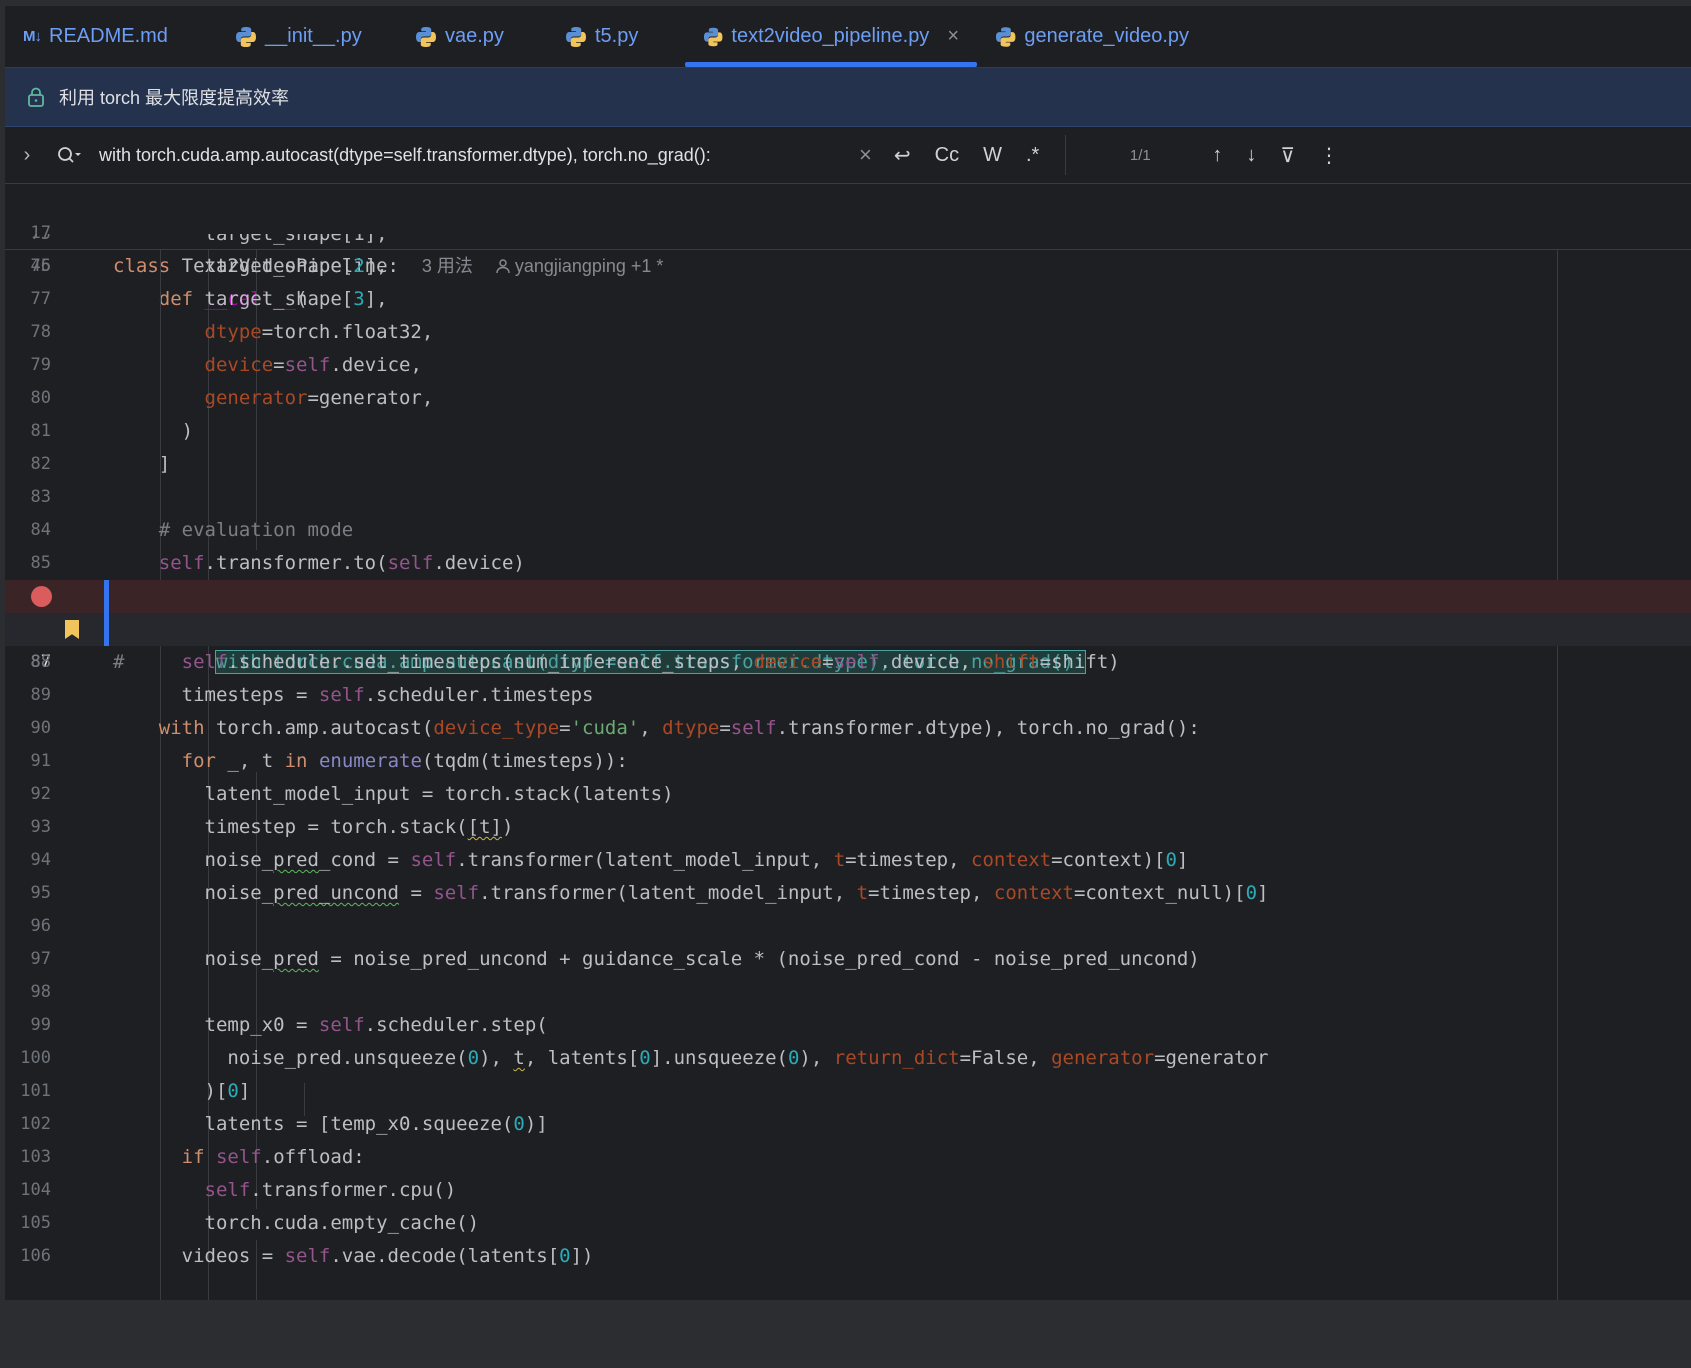 This screenshot has width=1691, height=1368. Describe the element at coordinates (1251, 155) in the screenshot. I see `next-match-icon: ↓` at that location.